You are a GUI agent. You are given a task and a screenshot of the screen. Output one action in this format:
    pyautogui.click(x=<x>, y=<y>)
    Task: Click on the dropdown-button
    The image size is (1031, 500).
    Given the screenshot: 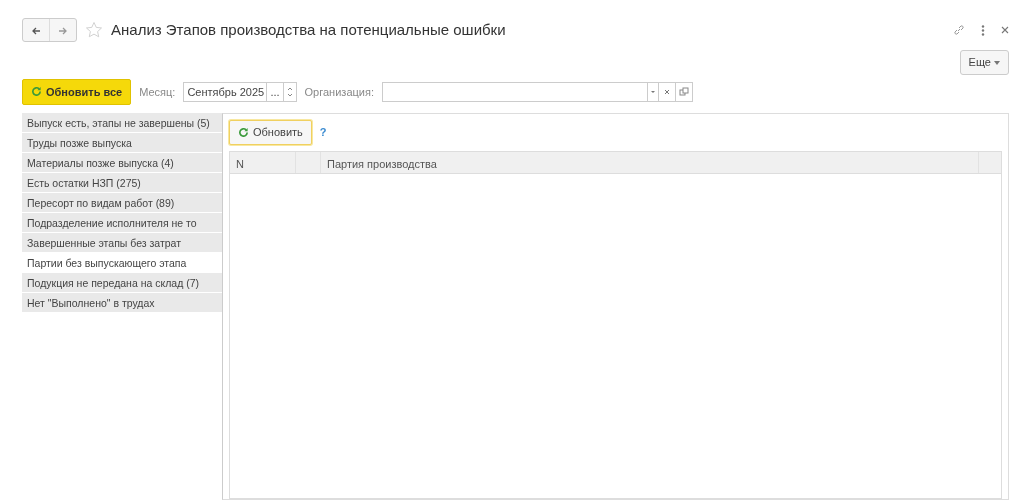 What is the action you would take?
    pyautogui.click(x=653, y=91)
    